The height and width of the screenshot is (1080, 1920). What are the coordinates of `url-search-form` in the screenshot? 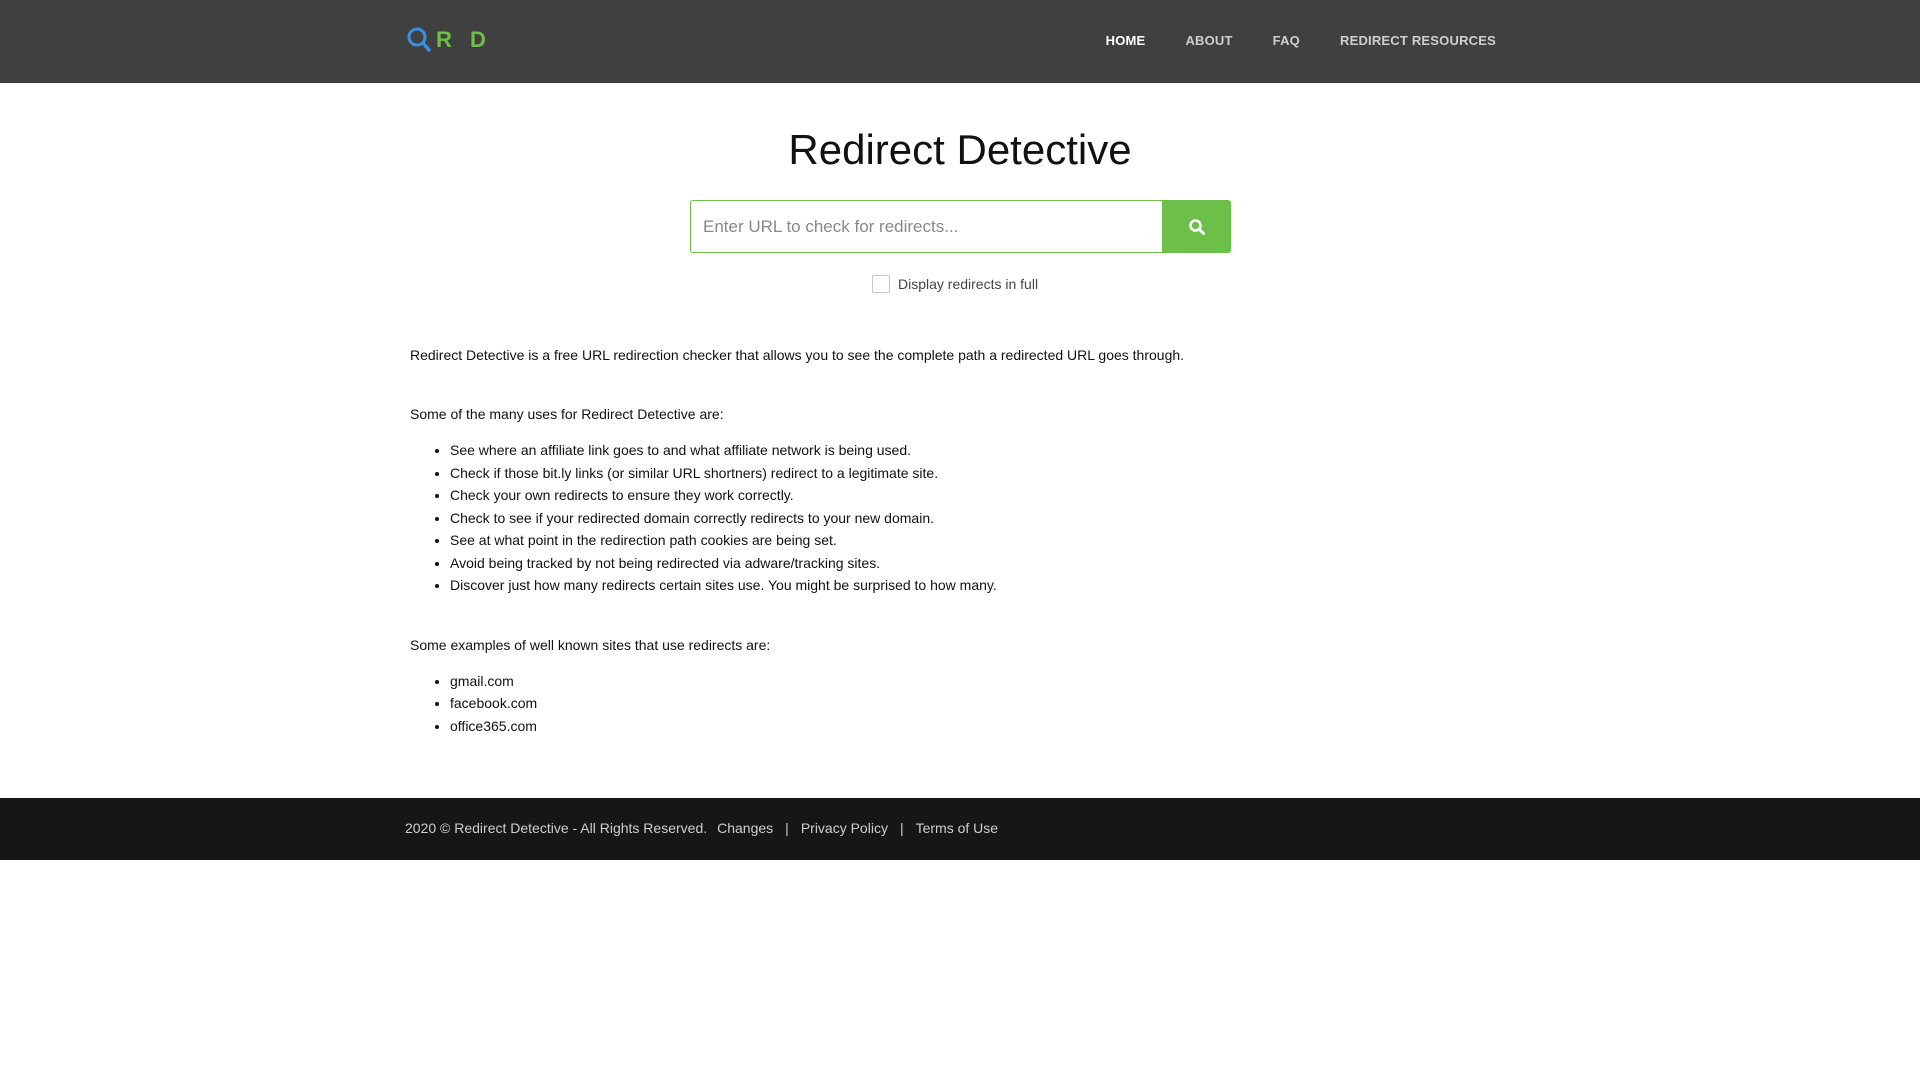 It's located at (960, 226).